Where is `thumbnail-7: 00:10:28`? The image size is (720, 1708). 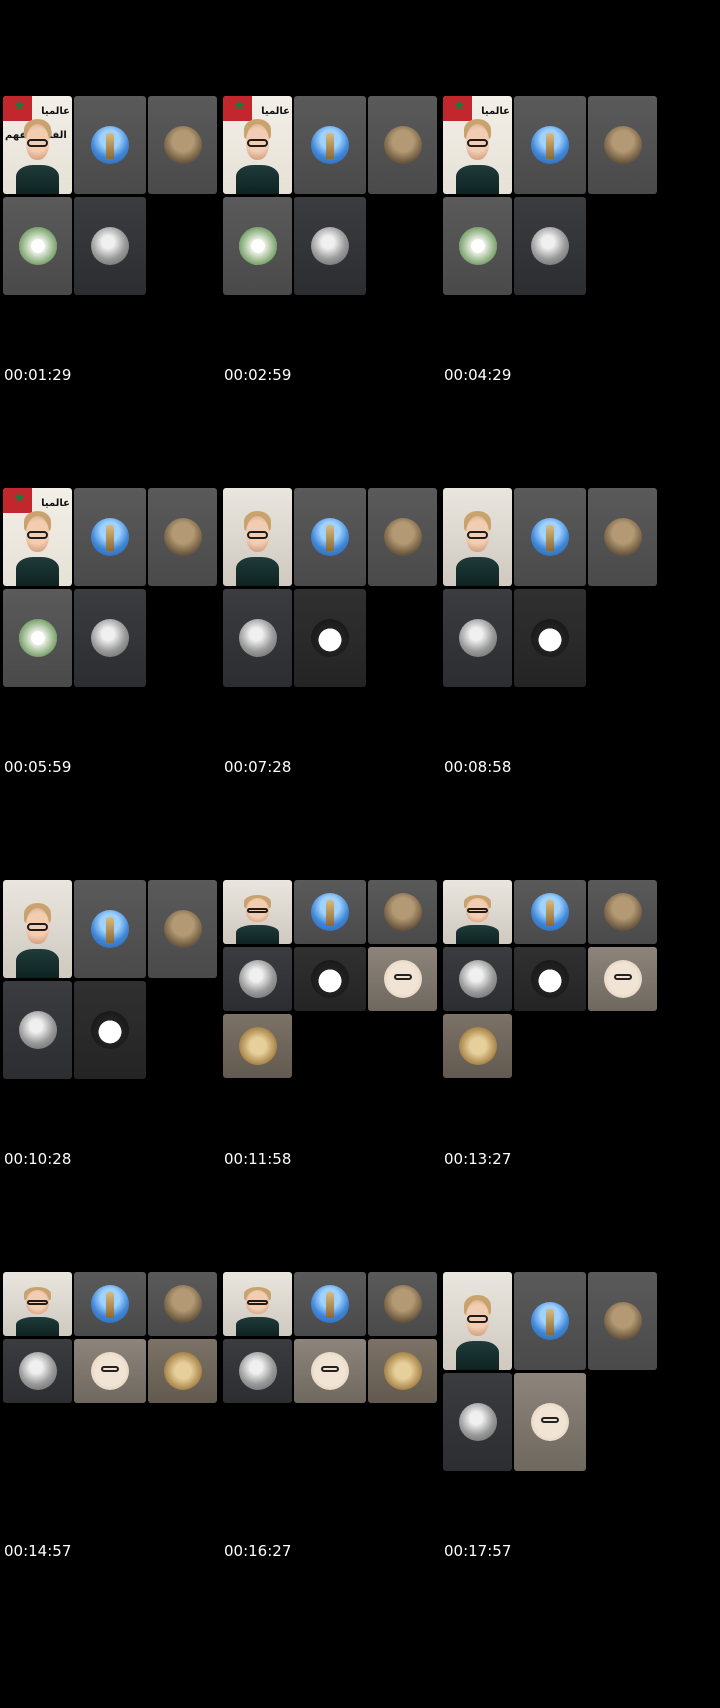
thumbnail-7: 00:10:28 is located at coordinates (120, 997).